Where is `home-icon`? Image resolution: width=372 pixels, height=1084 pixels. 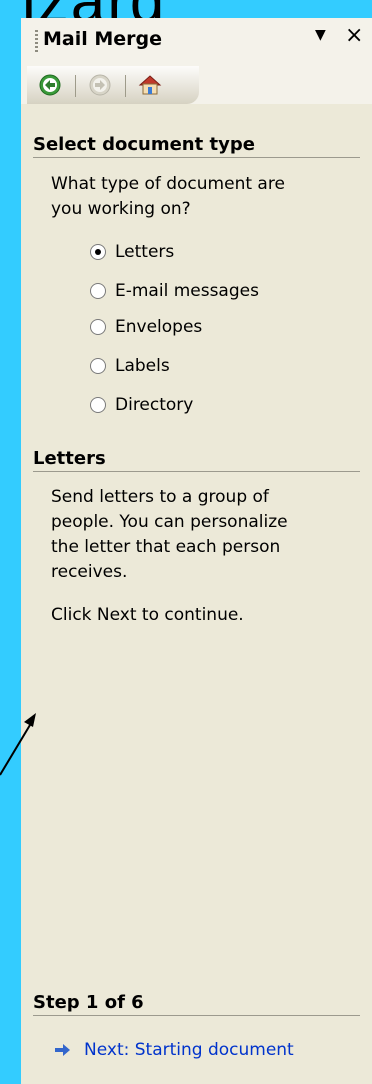
home-icon is located at coordinates (150, 85).